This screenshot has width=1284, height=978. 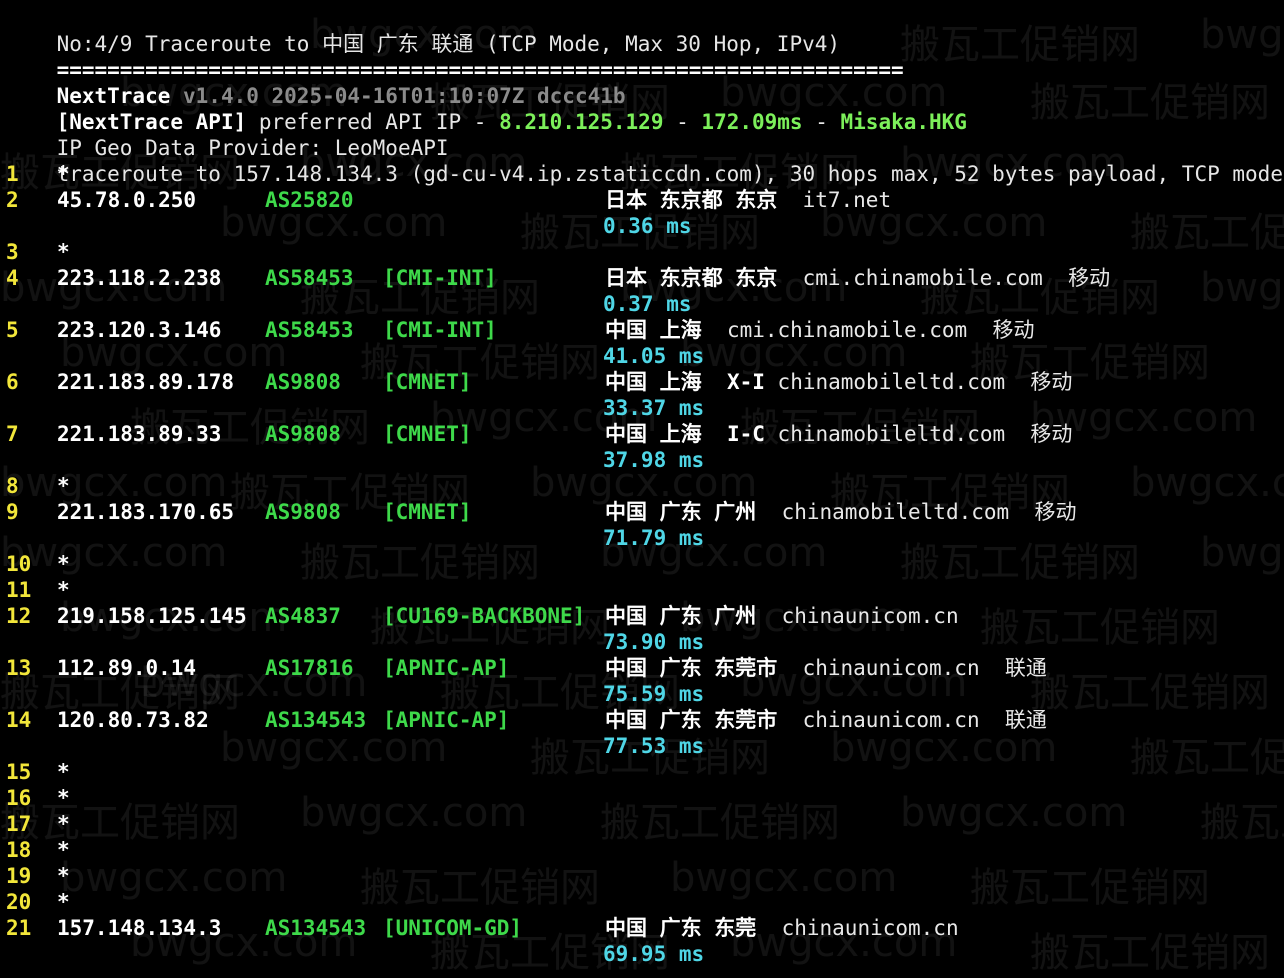 I want to click on hop-location: 日本 东京都 东京 cmi.chinamobile.com 移动, so click(x=857, y=278).